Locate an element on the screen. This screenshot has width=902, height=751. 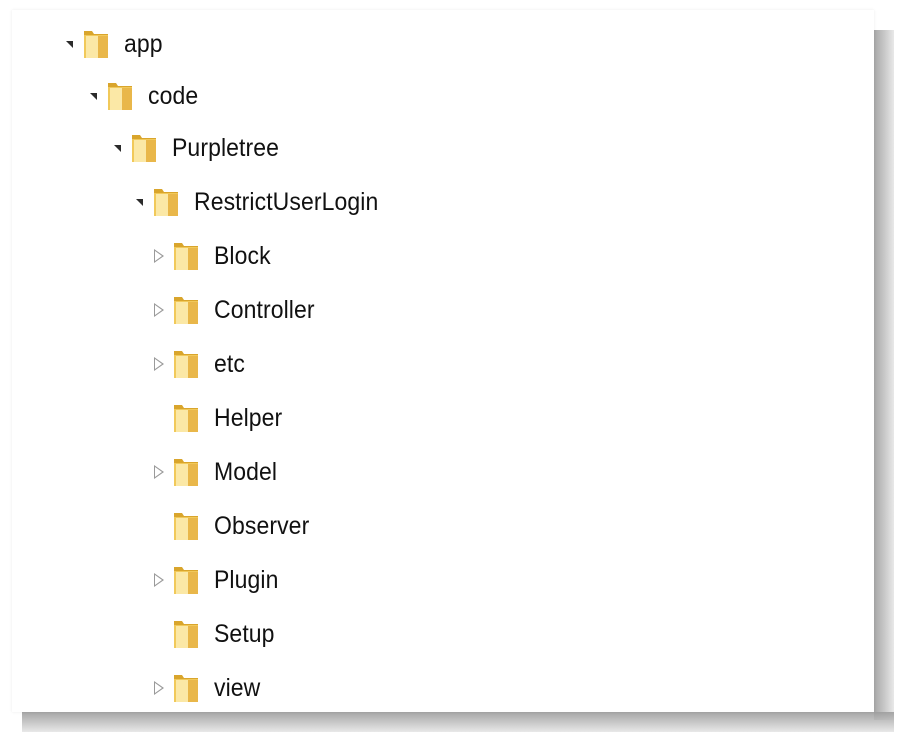
tree-item-label: view is located at coordinates (237, 687).